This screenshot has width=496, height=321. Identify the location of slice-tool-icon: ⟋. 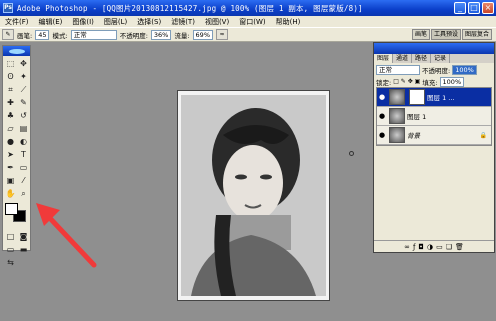
(23, 89).